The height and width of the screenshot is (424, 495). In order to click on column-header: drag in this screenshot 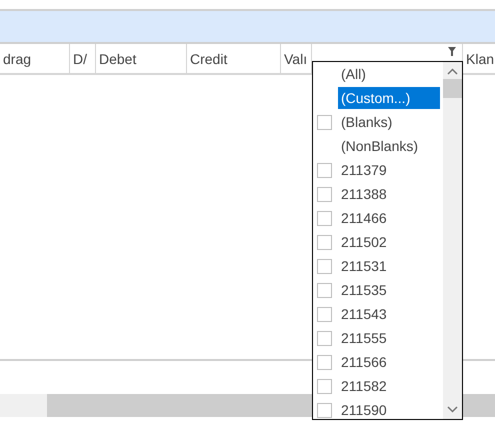, I will do `click(35, 58)`.